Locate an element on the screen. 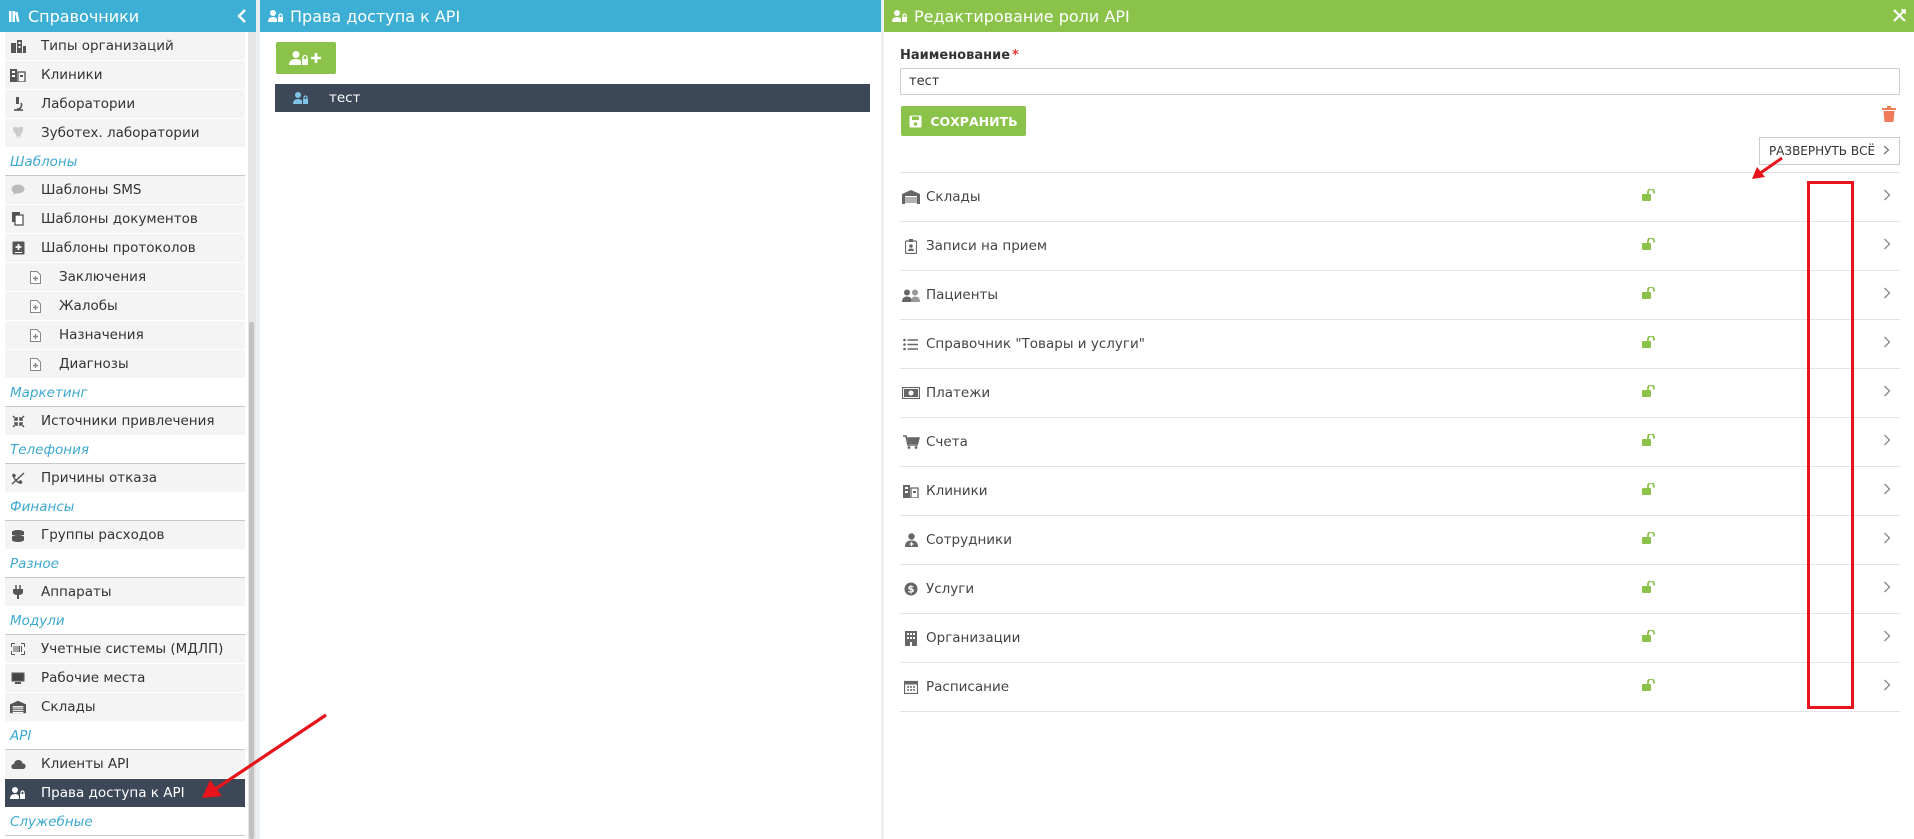  sidebar-item-label: Шаблоны протоколов is located at coordinates (118, 248).